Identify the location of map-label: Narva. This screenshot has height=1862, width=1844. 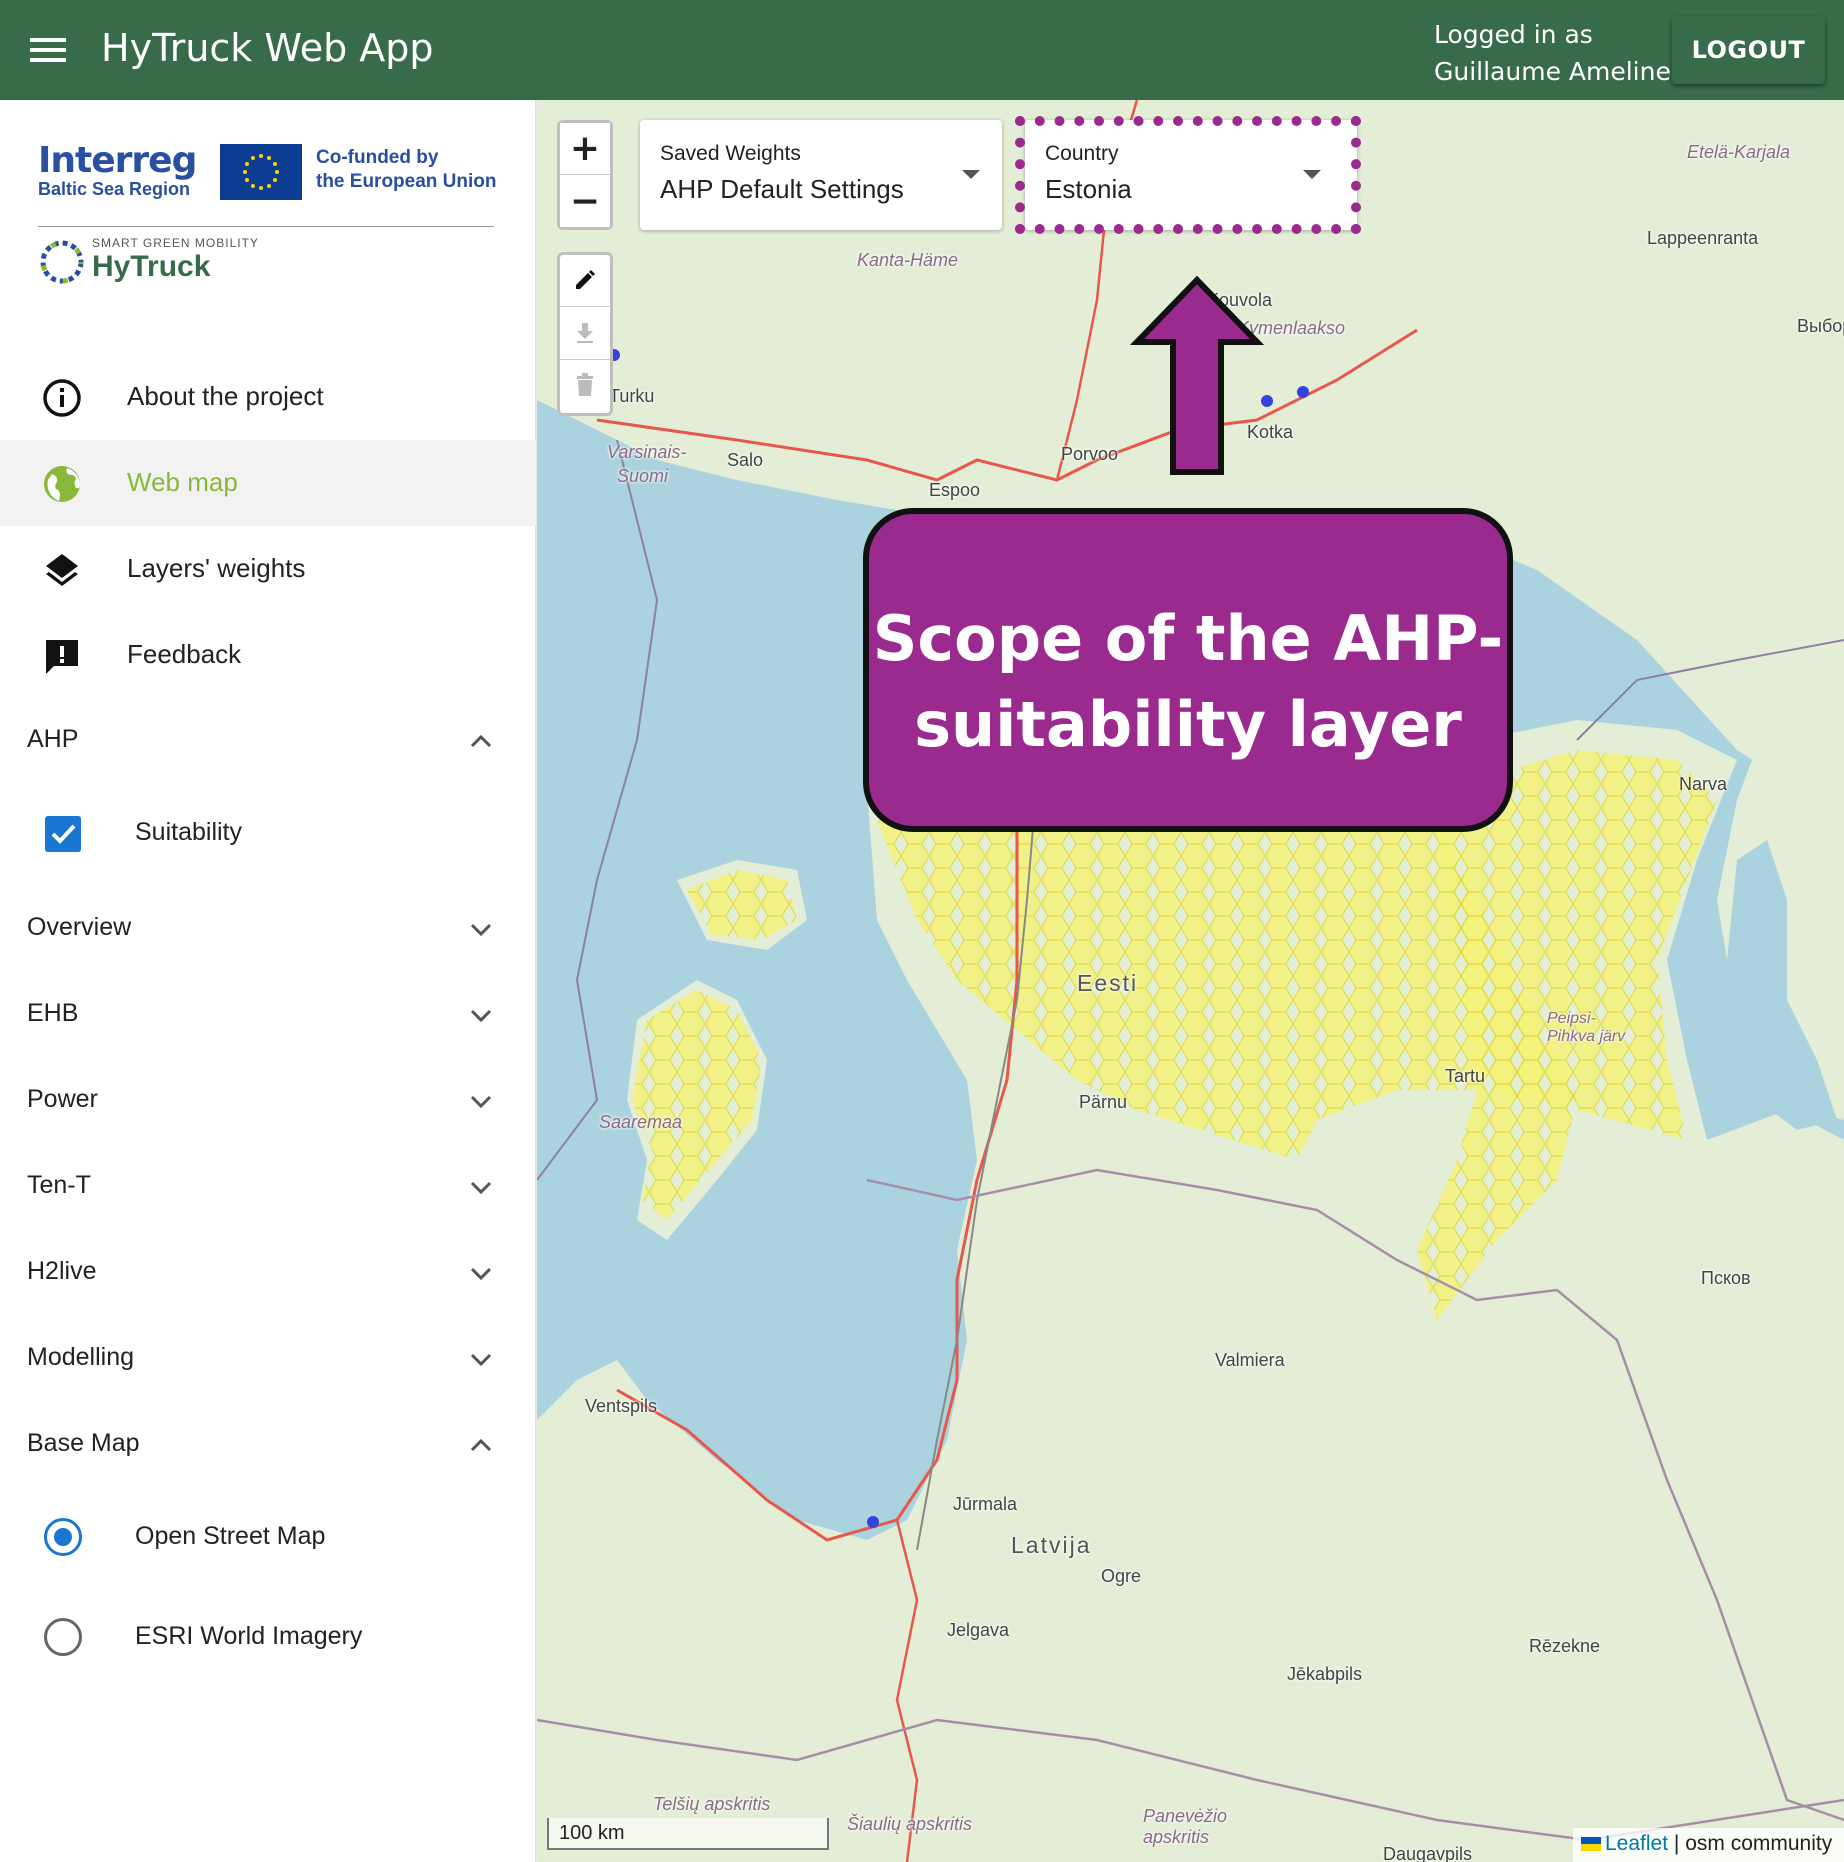
(1703, 784).